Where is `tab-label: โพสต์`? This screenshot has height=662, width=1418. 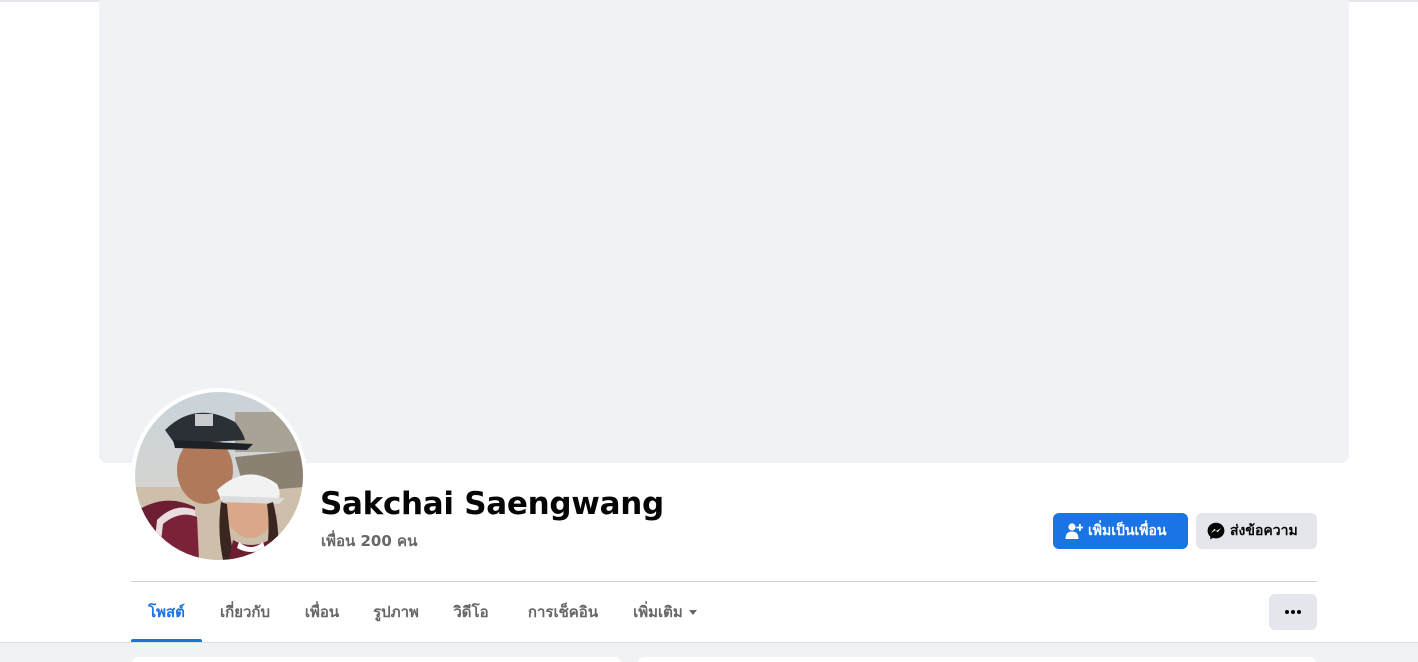 tab-label: โพสต์ is located at coordinates (166, 612).